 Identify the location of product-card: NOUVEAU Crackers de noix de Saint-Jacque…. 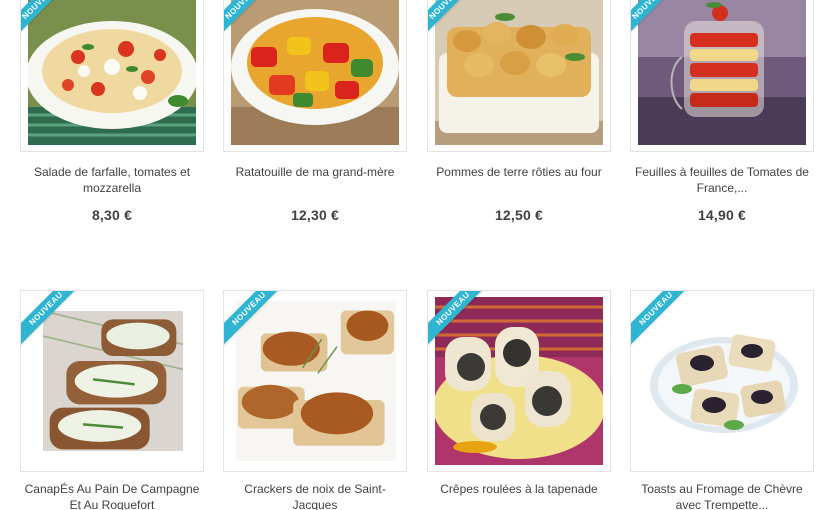
(315, 400).